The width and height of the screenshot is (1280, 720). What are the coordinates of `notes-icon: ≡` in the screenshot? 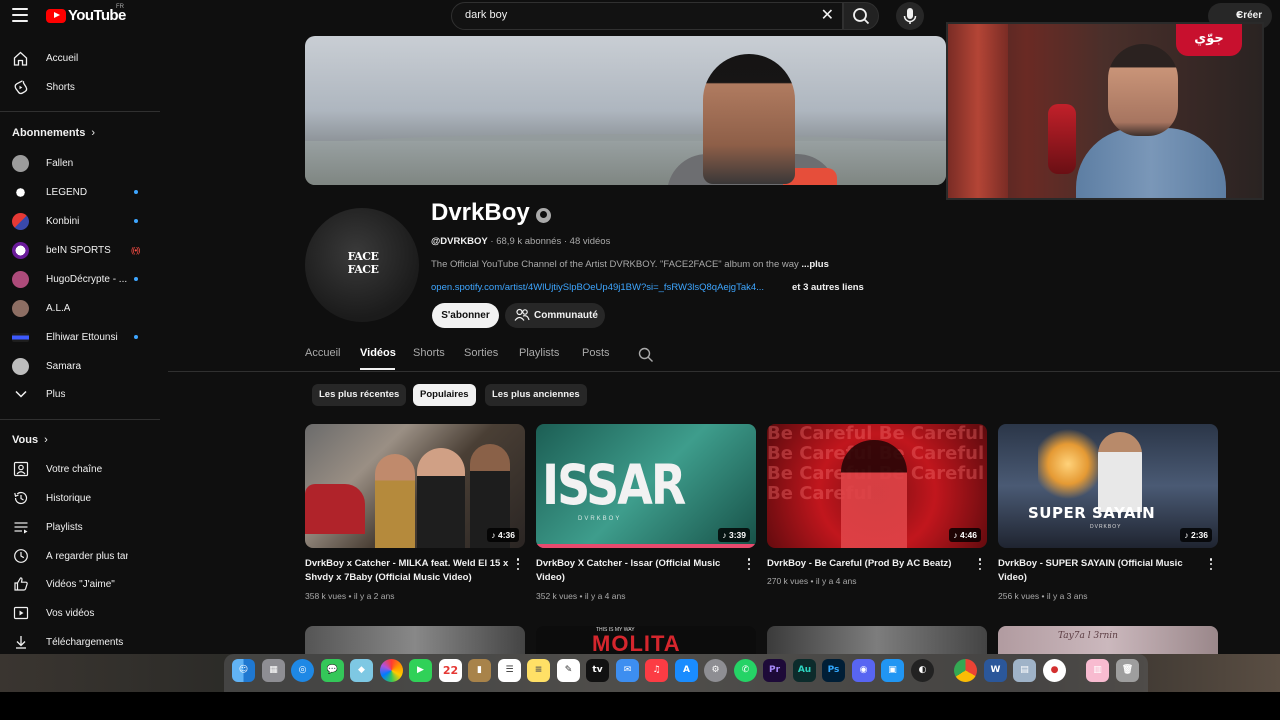 It's located at (538, 670).